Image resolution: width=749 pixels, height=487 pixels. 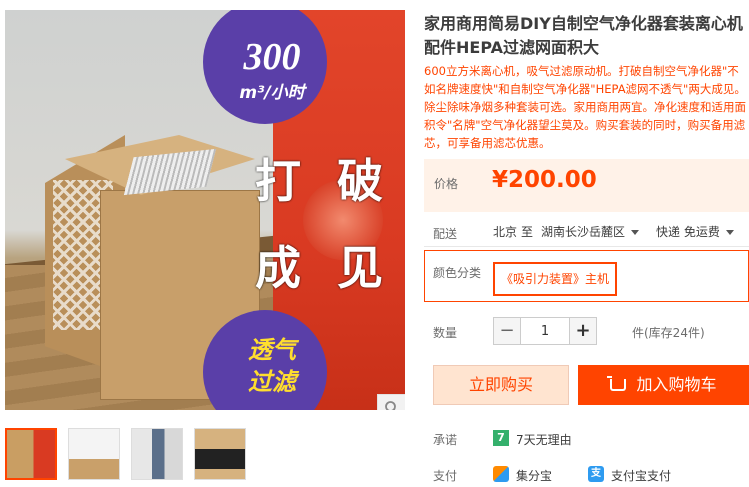 I want to click on alipay-icon: 支, so click(x=596, y=474).